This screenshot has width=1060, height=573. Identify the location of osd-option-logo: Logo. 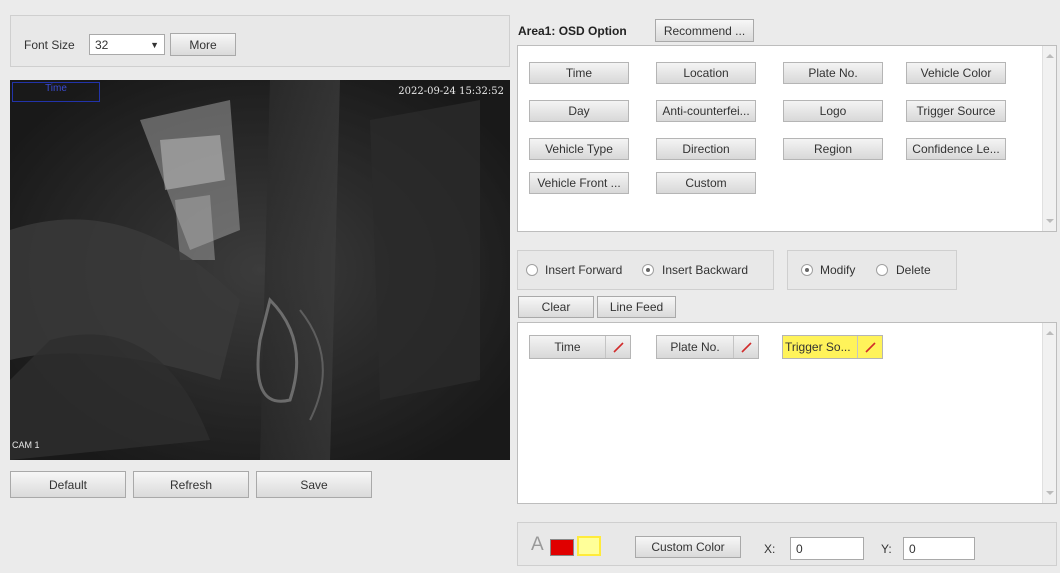
(833, 111).